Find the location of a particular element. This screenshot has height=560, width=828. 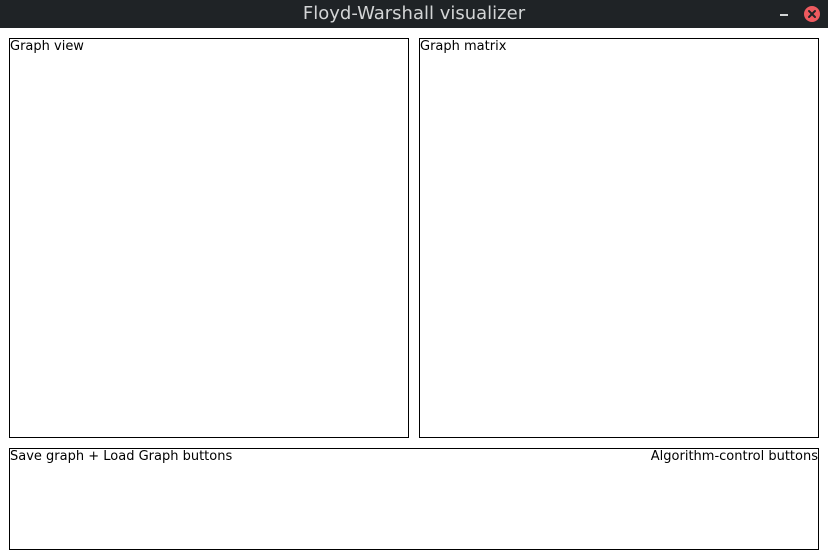

minimize-icon is located at coordinates (784, 15).